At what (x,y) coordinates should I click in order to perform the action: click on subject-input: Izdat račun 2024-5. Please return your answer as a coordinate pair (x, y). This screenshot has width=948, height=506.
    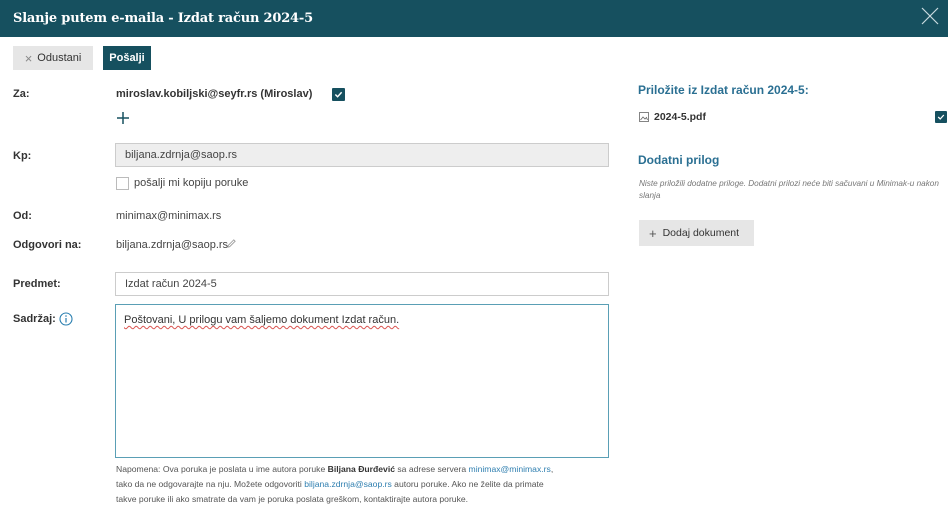
    Looking at the image, I should click on (362, 284).